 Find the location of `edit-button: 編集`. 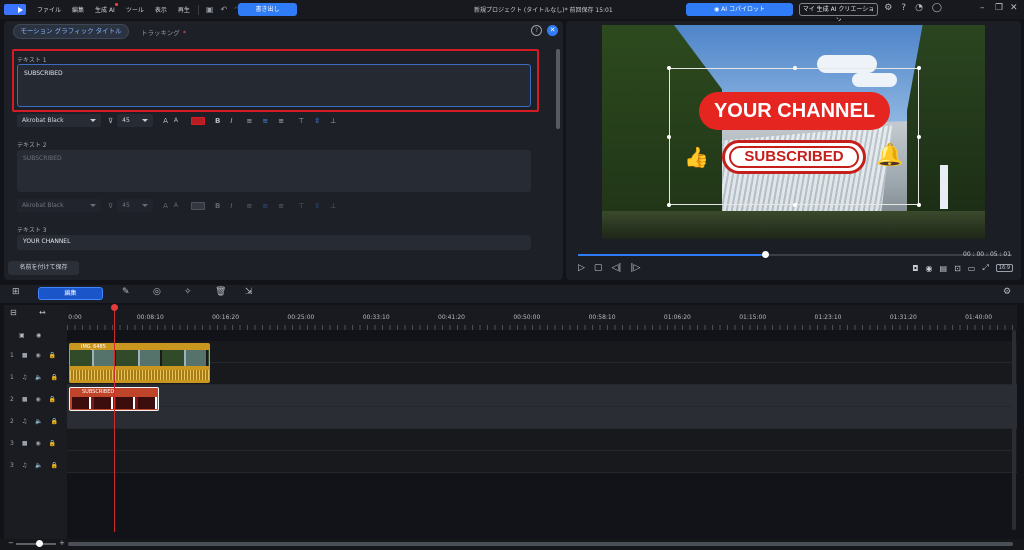

edit-button: 編集 is located at coordinates (70, 293).